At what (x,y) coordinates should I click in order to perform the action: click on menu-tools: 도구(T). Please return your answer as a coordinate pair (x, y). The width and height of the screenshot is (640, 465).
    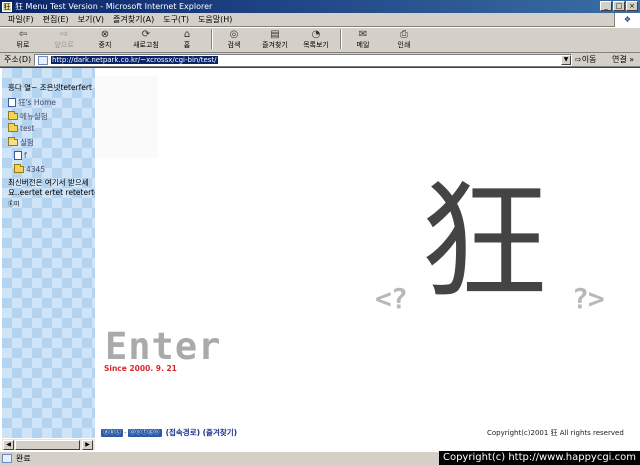
    Looking at the image, I should click on (176, 19).